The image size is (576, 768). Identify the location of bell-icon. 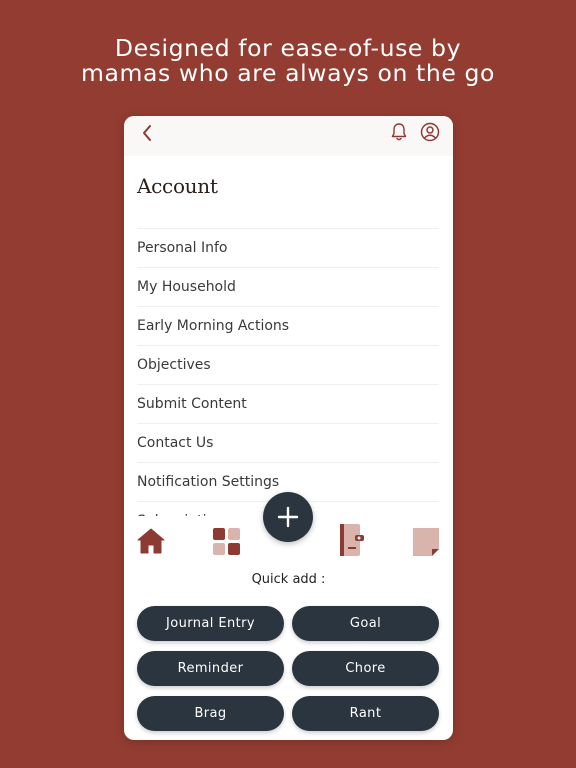
(399, 132).